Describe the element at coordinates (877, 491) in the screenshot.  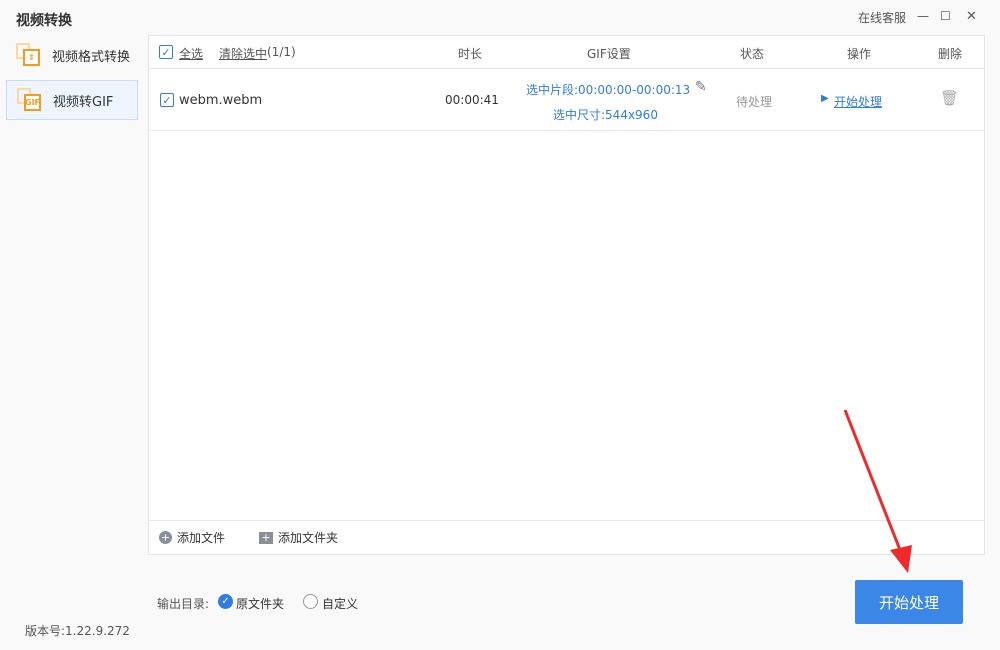
I see `annotation-arrow-icon` at that location.